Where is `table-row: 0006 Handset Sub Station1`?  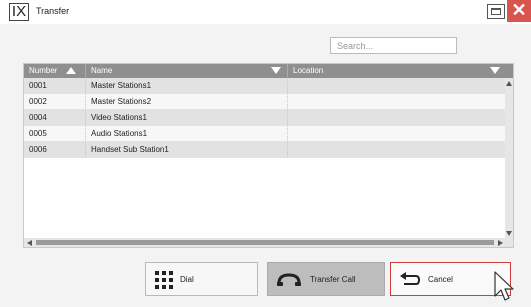 table-row: 0006 Handset Sub Station1 is located at coordinates (265, 150).